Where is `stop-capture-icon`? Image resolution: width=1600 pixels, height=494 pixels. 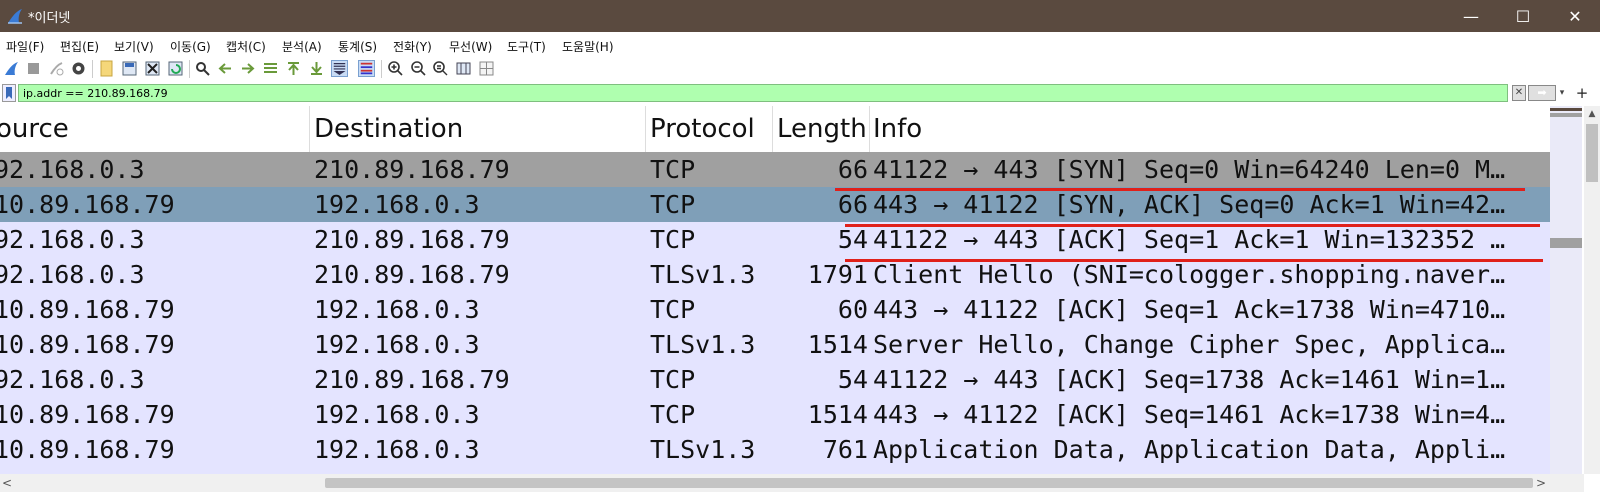
stop-capture-icon is located at coordinates (33, 68).